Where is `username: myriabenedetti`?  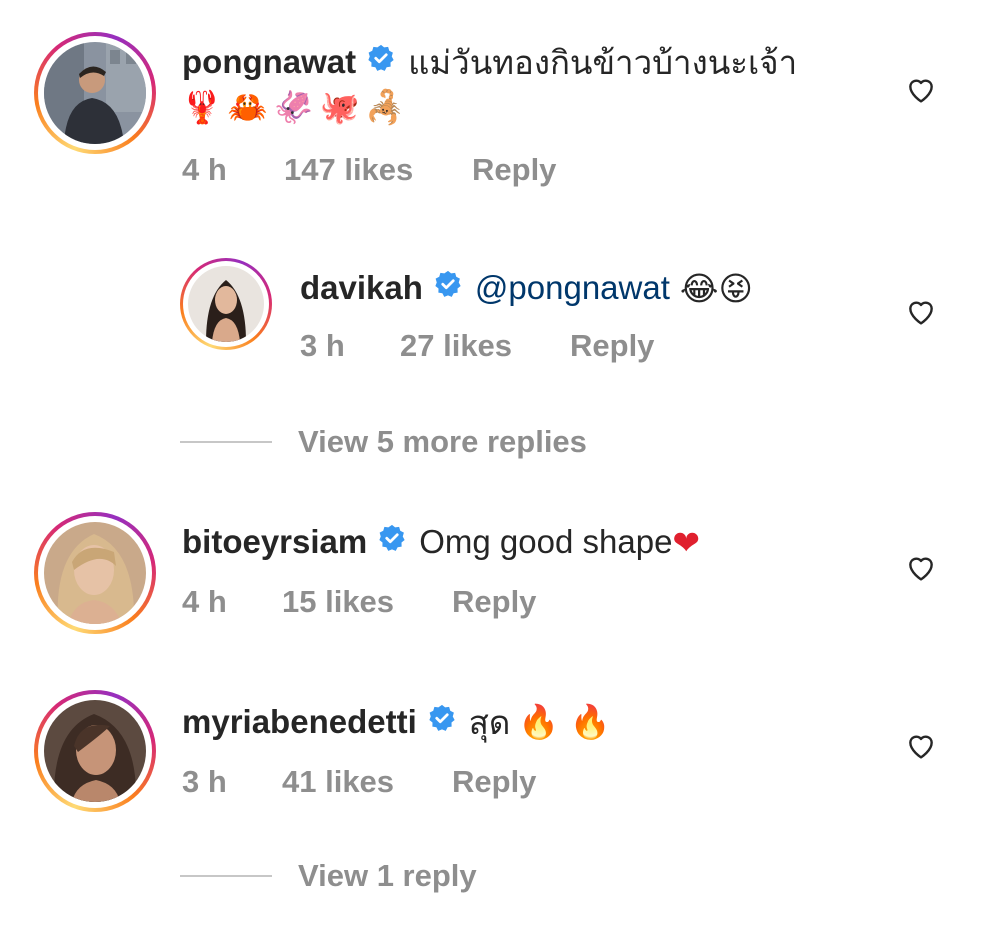
username: myriabenedetti is located at coordinates (299, 722).